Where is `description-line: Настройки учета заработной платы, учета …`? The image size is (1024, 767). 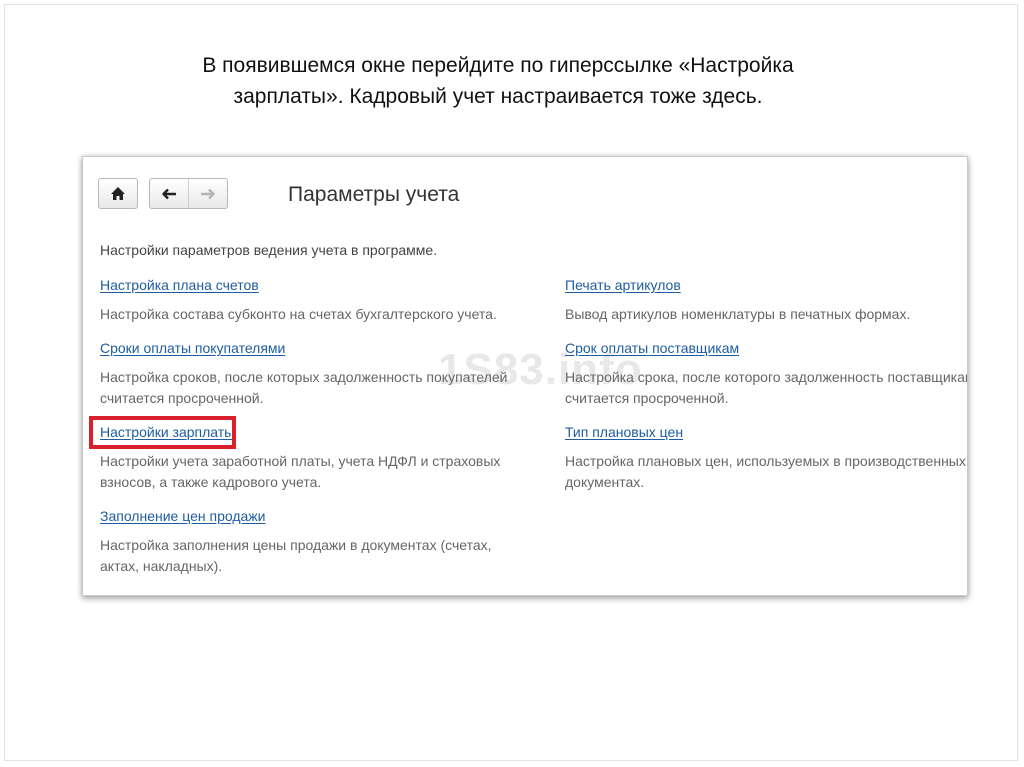
description-line: Настройки учета заработной платы, учета … is located at coordinates (300, 461).